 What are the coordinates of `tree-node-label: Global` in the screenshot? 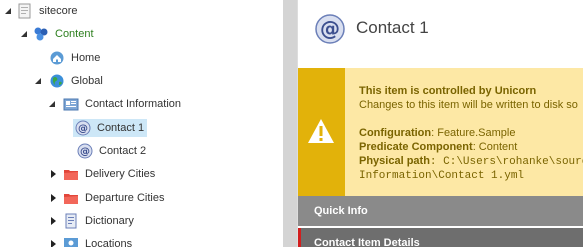 It's located at (87, 81).